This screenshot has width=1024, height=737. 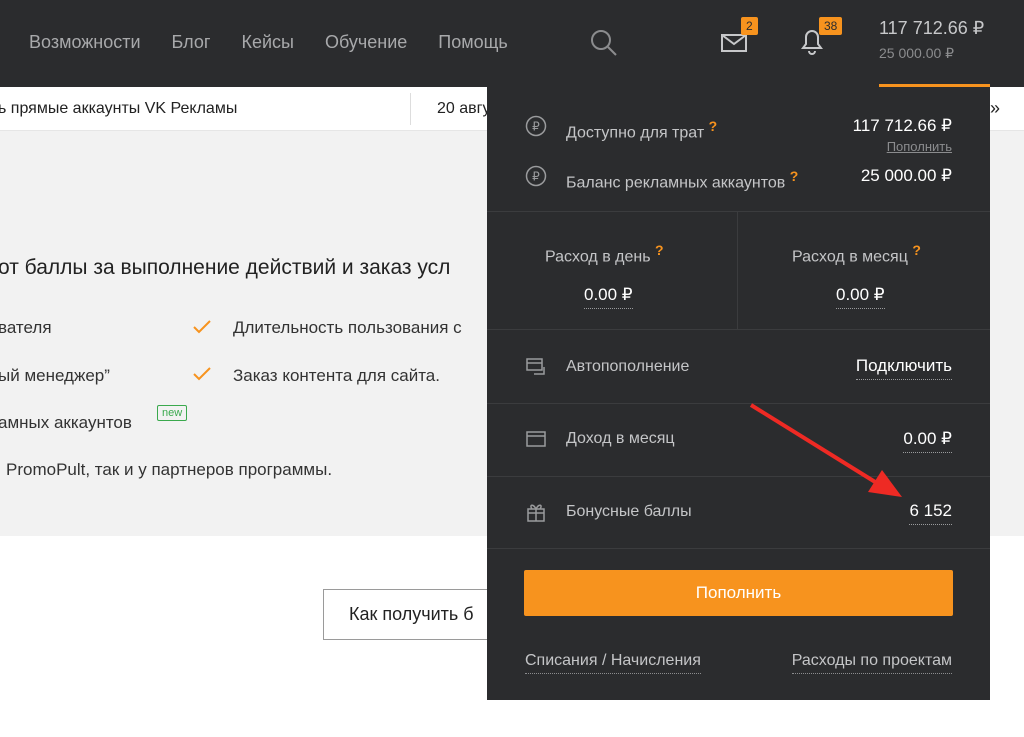 I want to click on ticker-next-arrow: », so click(x=995, y=108).